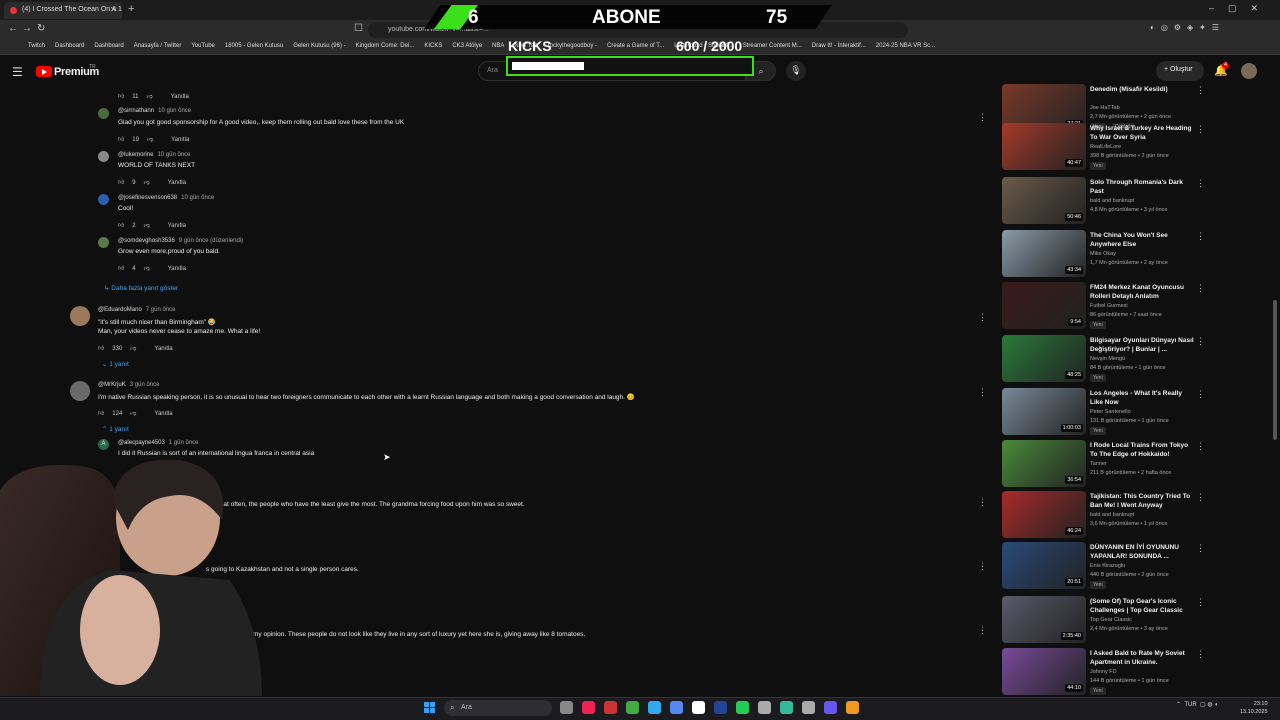  What do you see at coordinates (1142, 187) in the screenshot?
I see `video-title: Solo Through Romania's Dark Past` at bounding box center [1142, 187].